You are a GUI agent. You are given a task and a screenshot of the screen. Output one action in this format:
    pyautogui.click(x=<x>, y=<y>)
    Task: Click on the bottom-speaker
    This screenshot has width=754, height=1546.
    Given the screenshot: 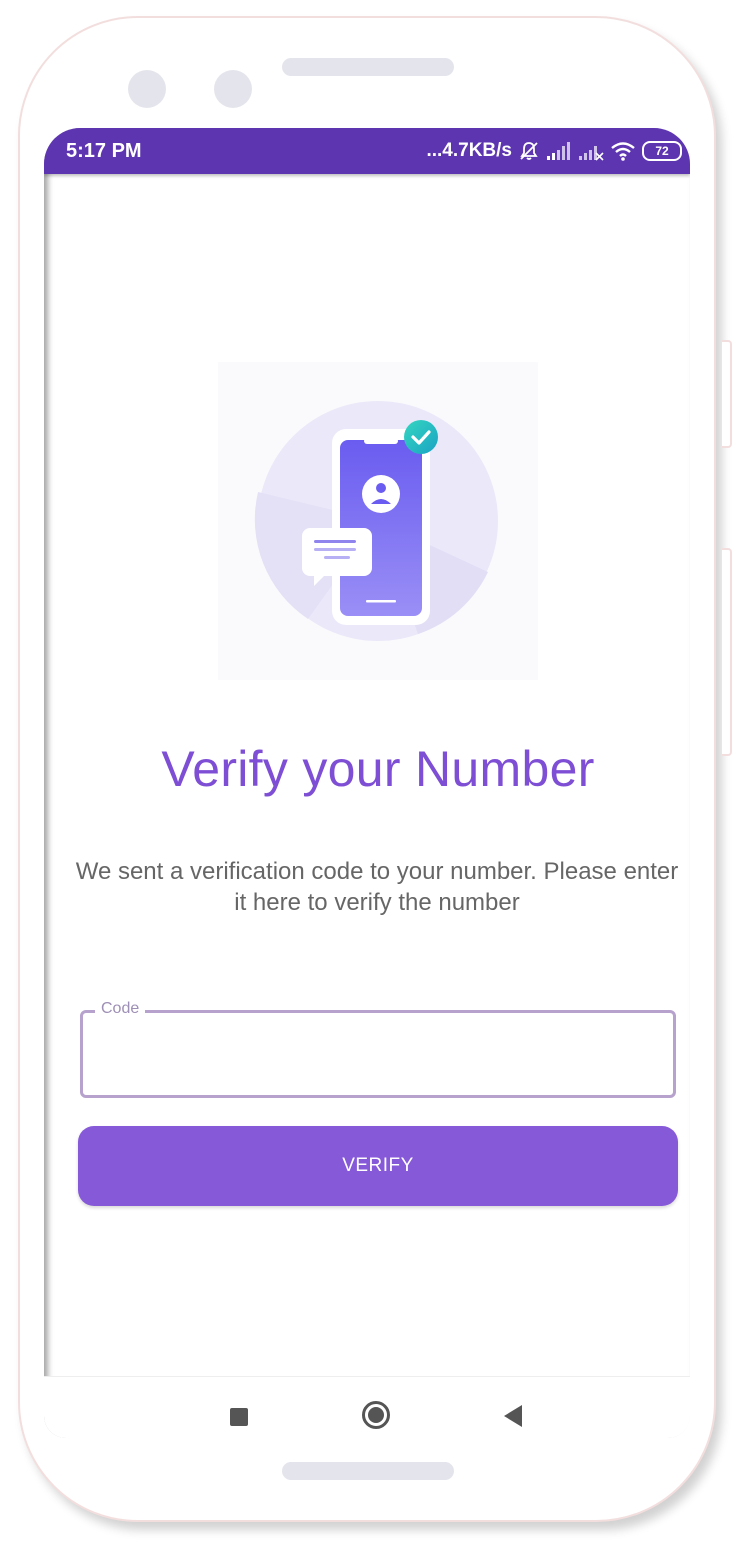 What is the action you would take?
    pyautogui.click(x=368, y=1471)
    